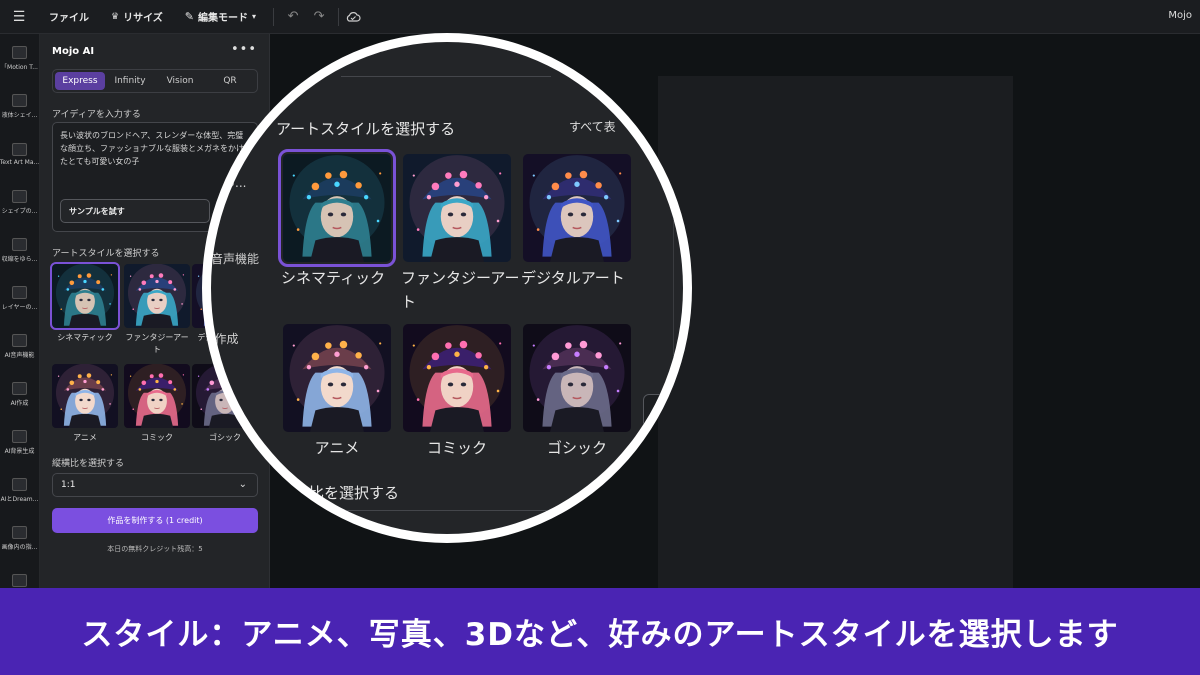 Image resolution: width=1200 pixels, height=675 pixels. What do you see at coordinates (157, 437) in the screenshot?
I see `art-style-label: コミック` at bounding box center [157, 437].